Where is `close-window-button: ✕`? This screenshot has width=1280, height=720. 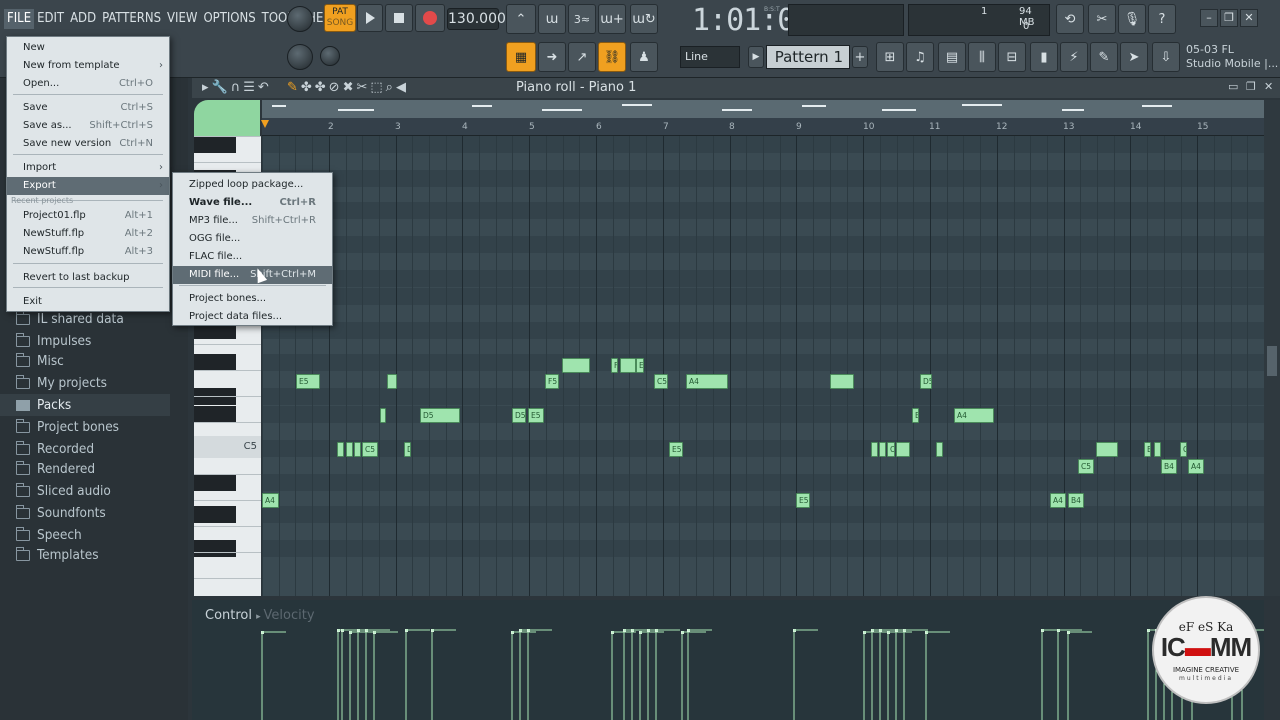 close-window-button: ✕ is located at coordinates (1249, 18).